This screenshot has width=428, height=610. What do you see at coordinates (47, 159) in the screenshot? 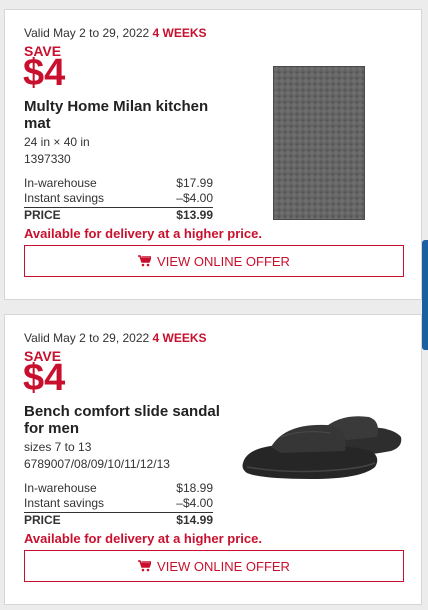
I see `product-sku: 1397330` at bounding box center [47, 159].